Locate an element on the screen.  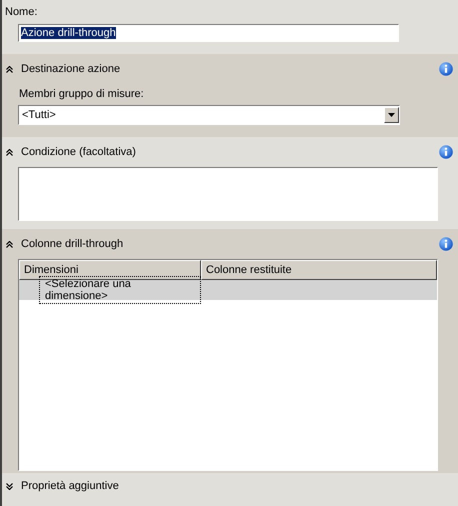
column-header: Dimensioni is located at coordinates (110, 270).